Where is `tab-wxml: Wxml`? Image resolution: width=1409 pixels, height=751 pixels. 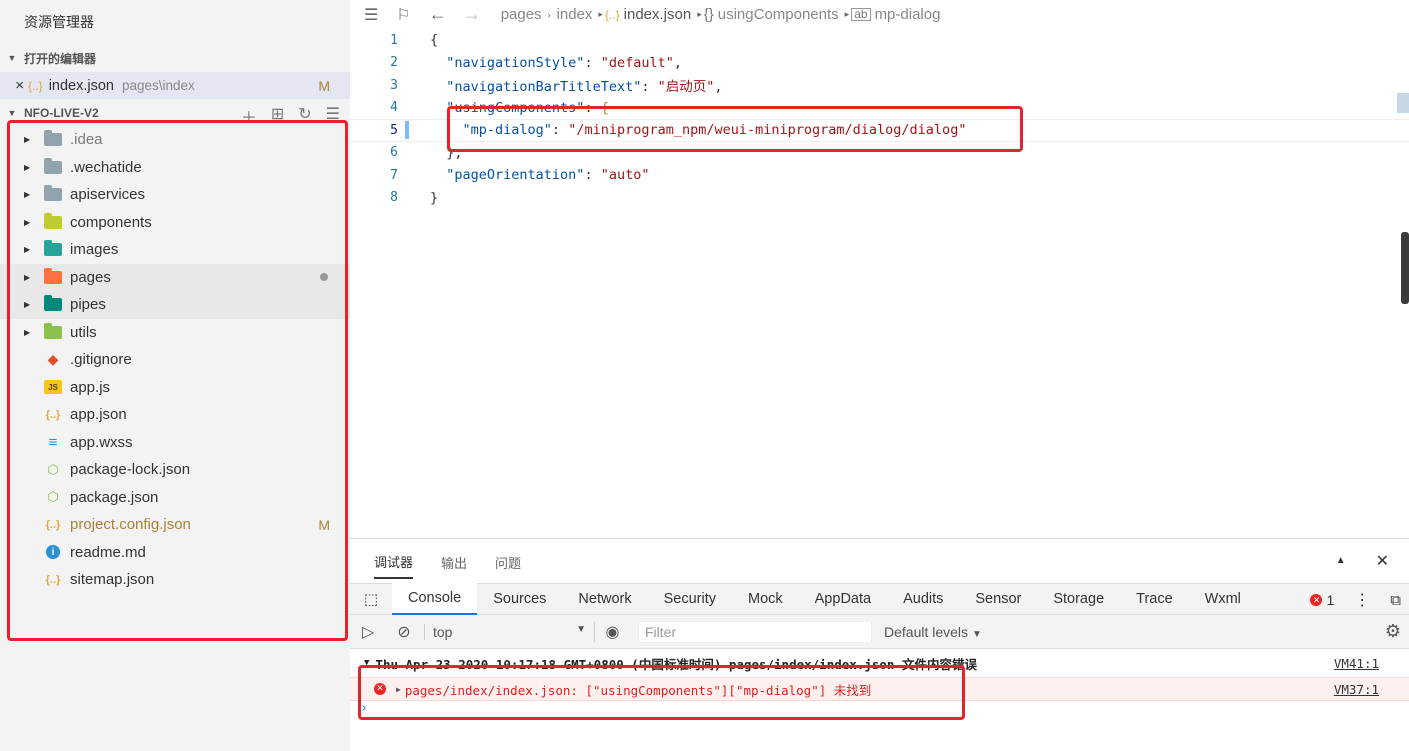
tab-wxml: Wxml is located at coordinates (1223, 599).